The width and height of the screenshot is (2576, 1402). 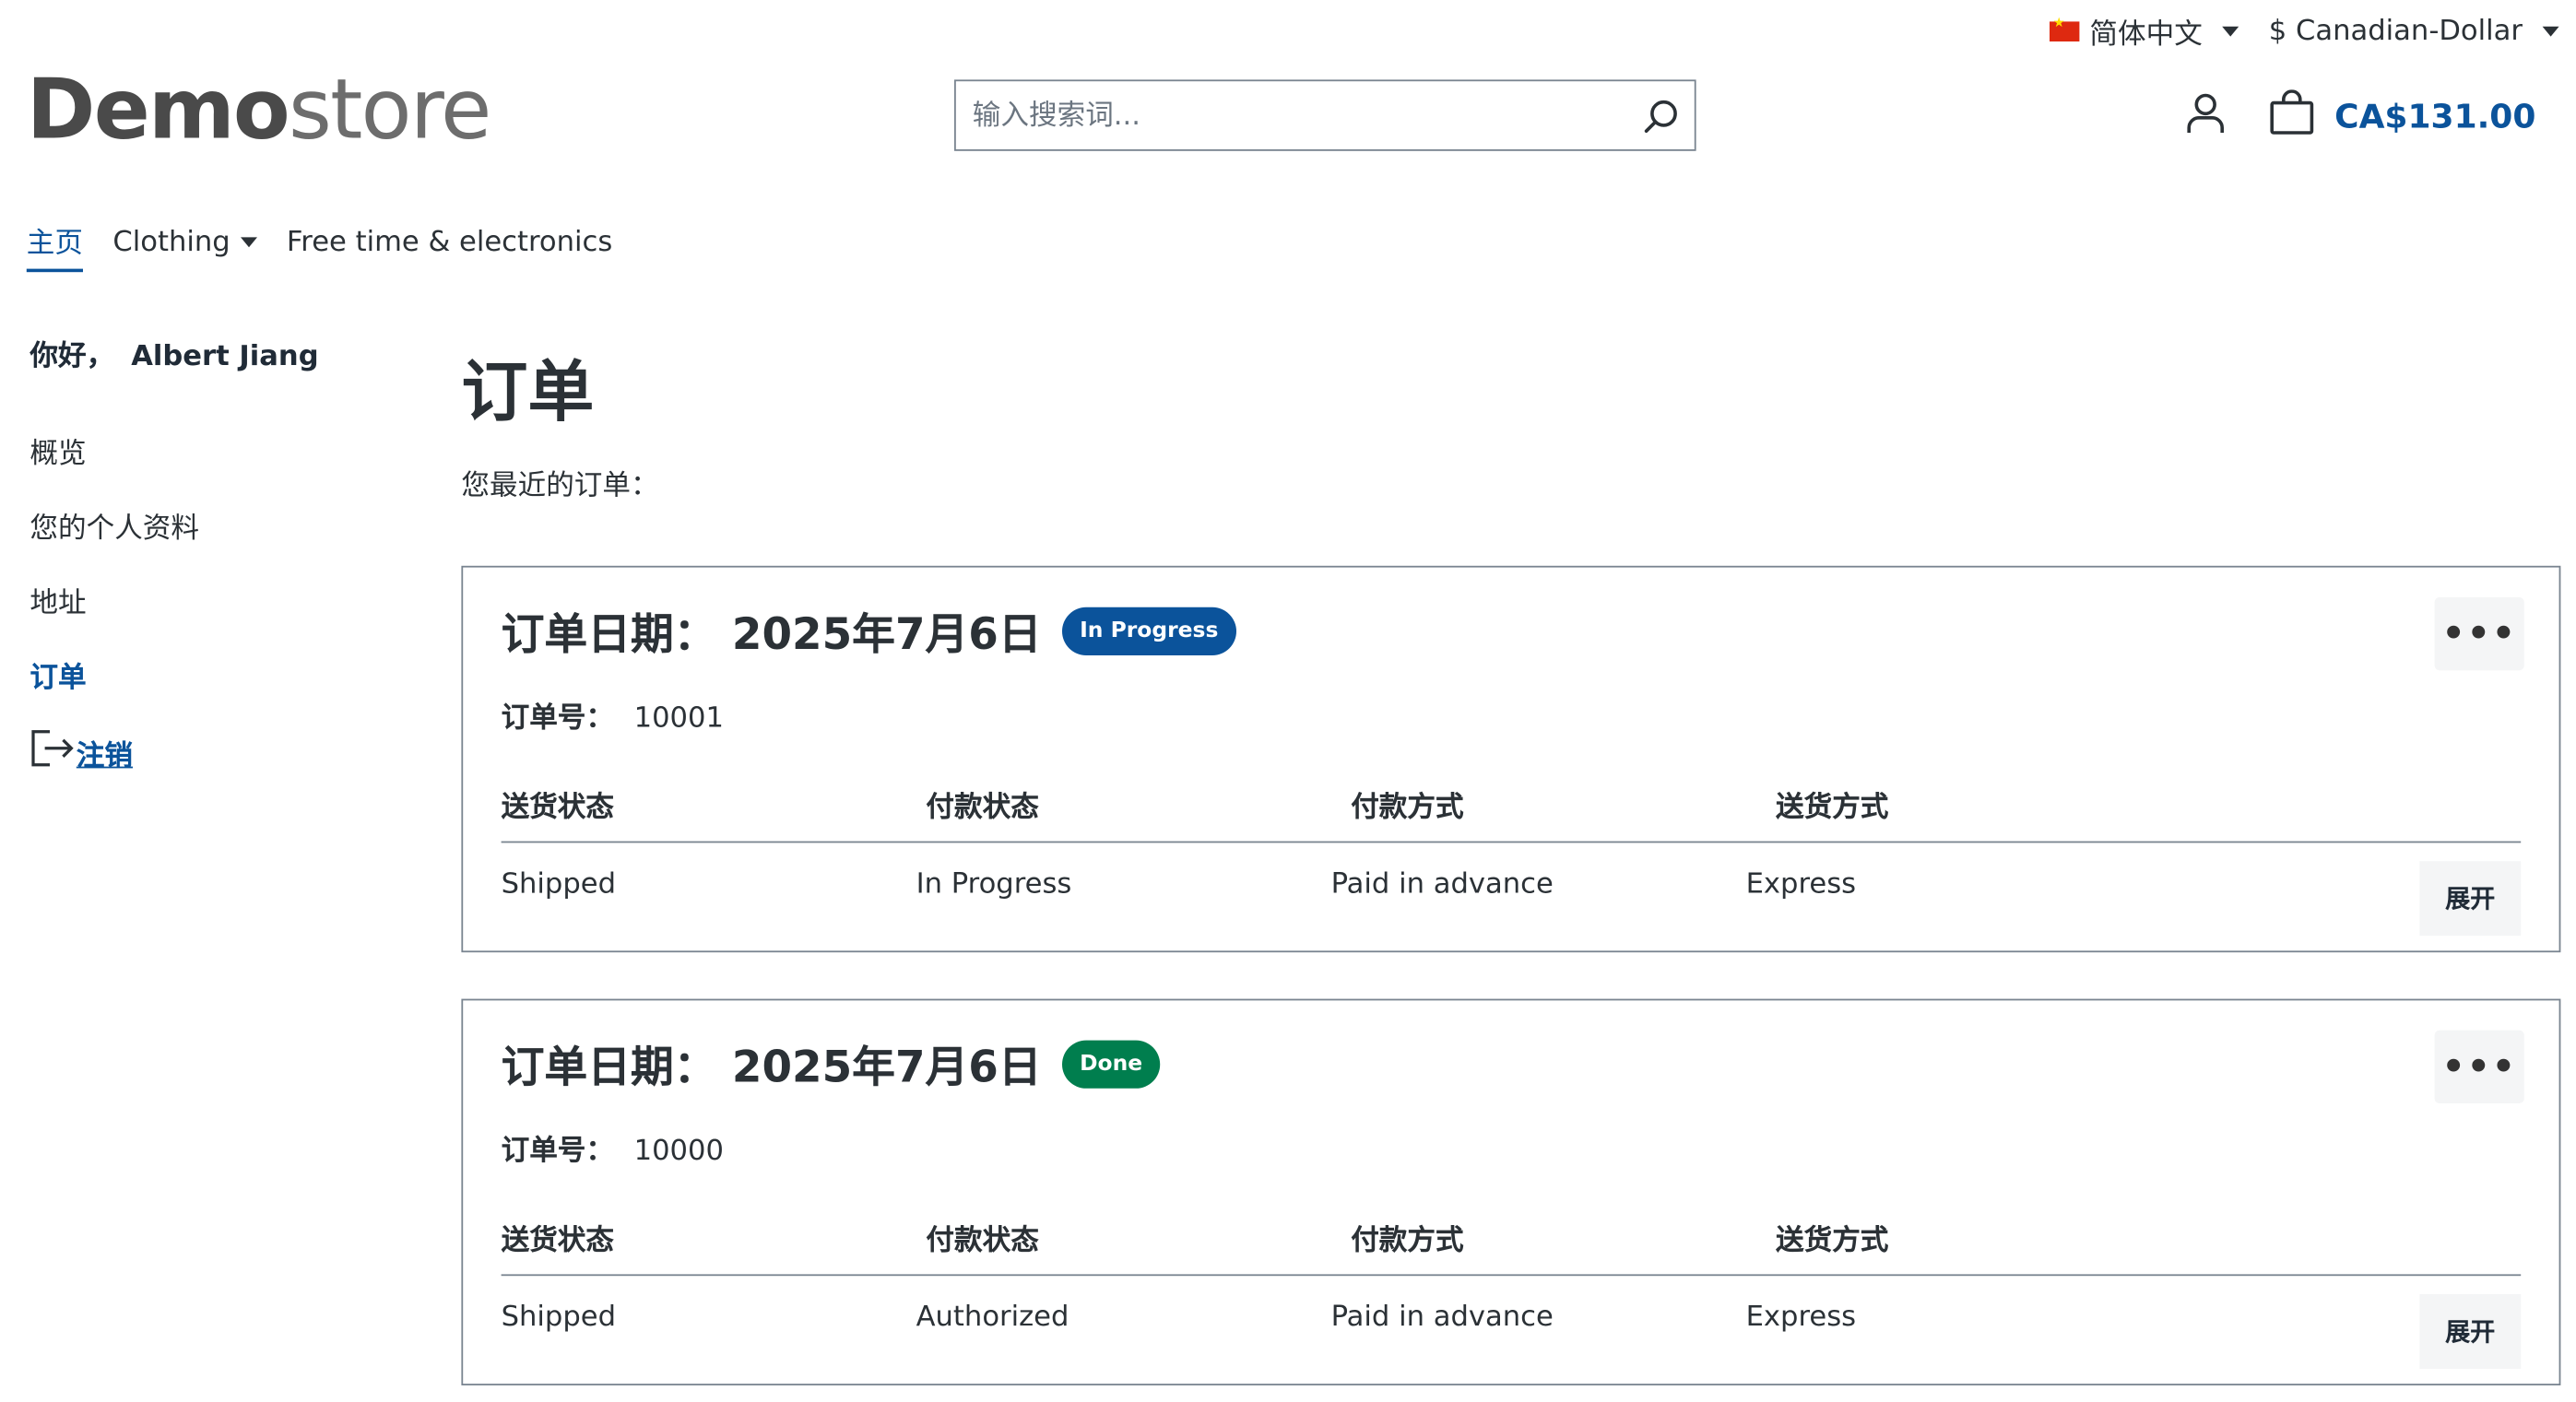 What do you see at coordinates (560, 486) in the screenshot?
I see `page-subtitle: 您最近的订单：` at bounding box center [560, 486].